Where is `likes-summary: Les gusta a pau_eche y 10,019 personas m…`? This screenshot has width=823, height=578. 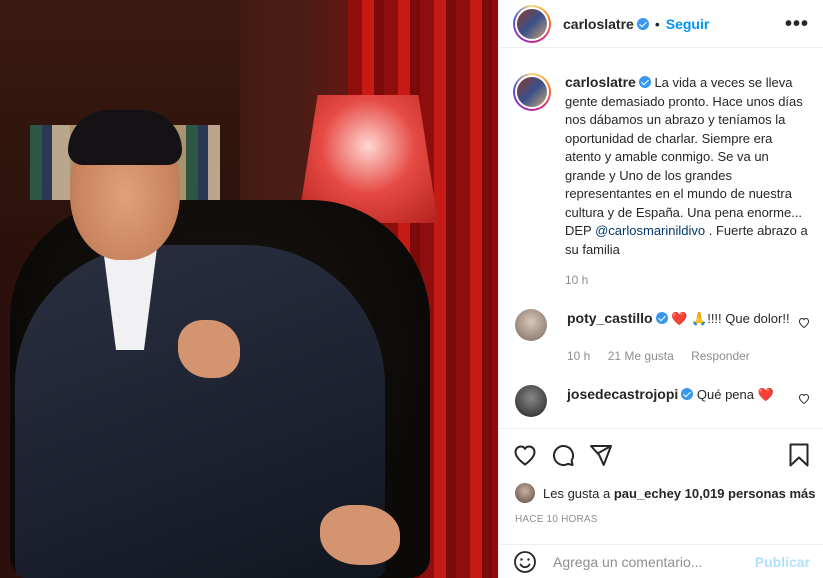
likes-summary: Les gusta a pau_eche y 10,019 personas m… is located at coordinates (665, 493).